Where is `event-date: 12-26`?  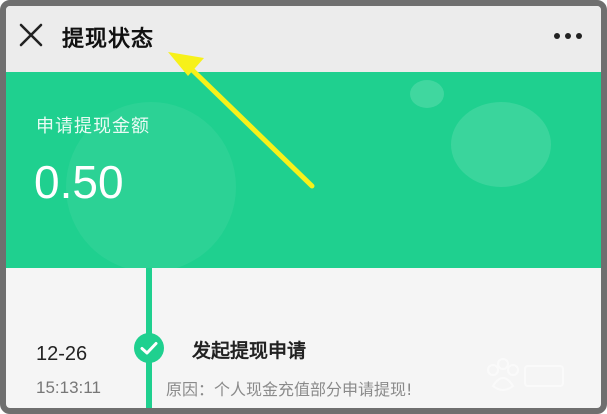 event-date: 12-26 is located at coordinates (62, 354).